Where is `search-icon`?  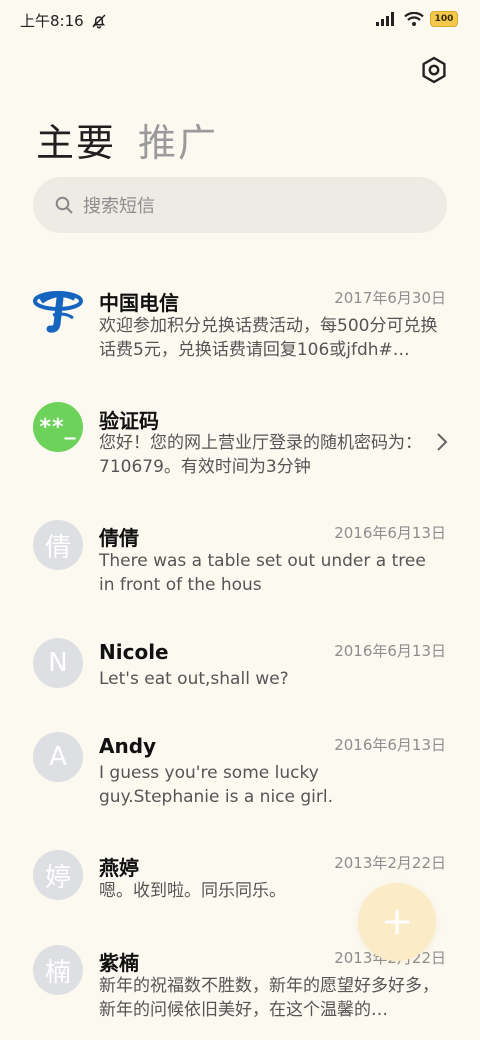 search-icon is located at coordinates (64, 205).